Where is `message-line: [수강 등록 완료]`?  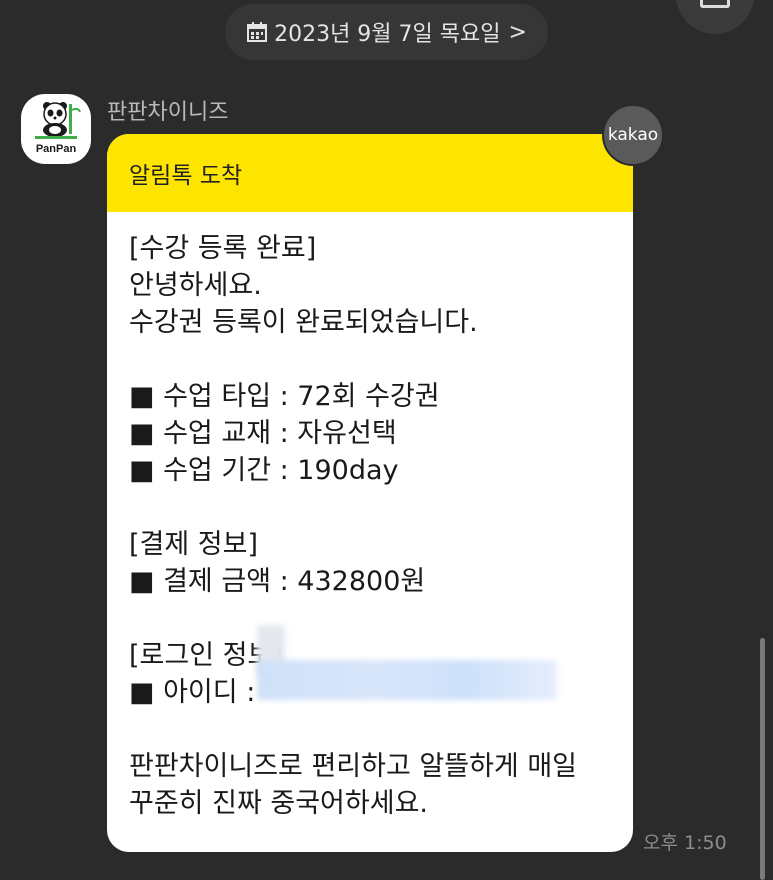
message-line: [수강 등록 완료] is located at coordinates (223, 248).